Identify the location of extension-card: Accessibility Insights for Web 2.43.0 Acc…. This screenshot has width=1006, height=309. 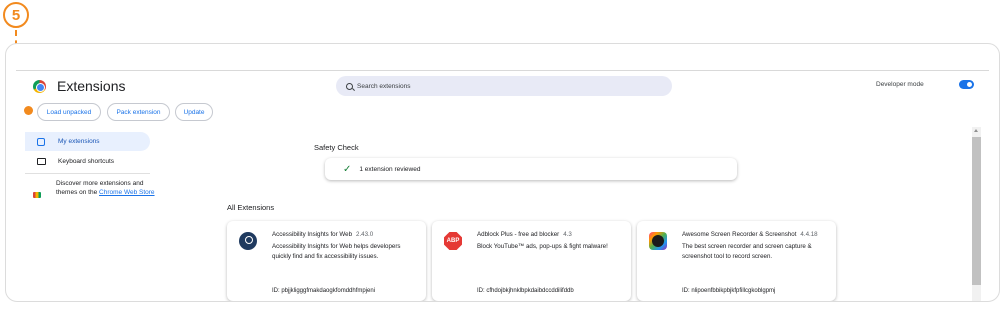
(326, 261).